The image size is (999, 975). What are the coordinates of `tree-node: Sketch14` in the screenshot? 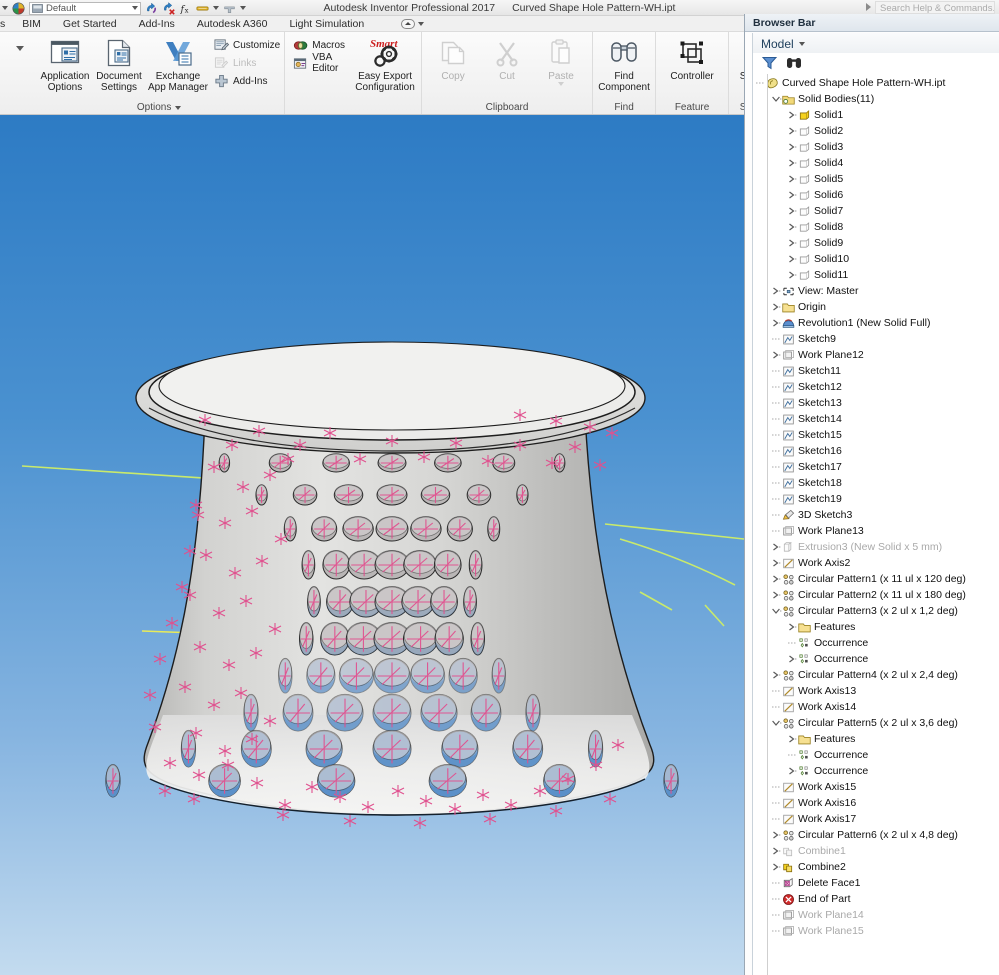 It's located at (876, 419).